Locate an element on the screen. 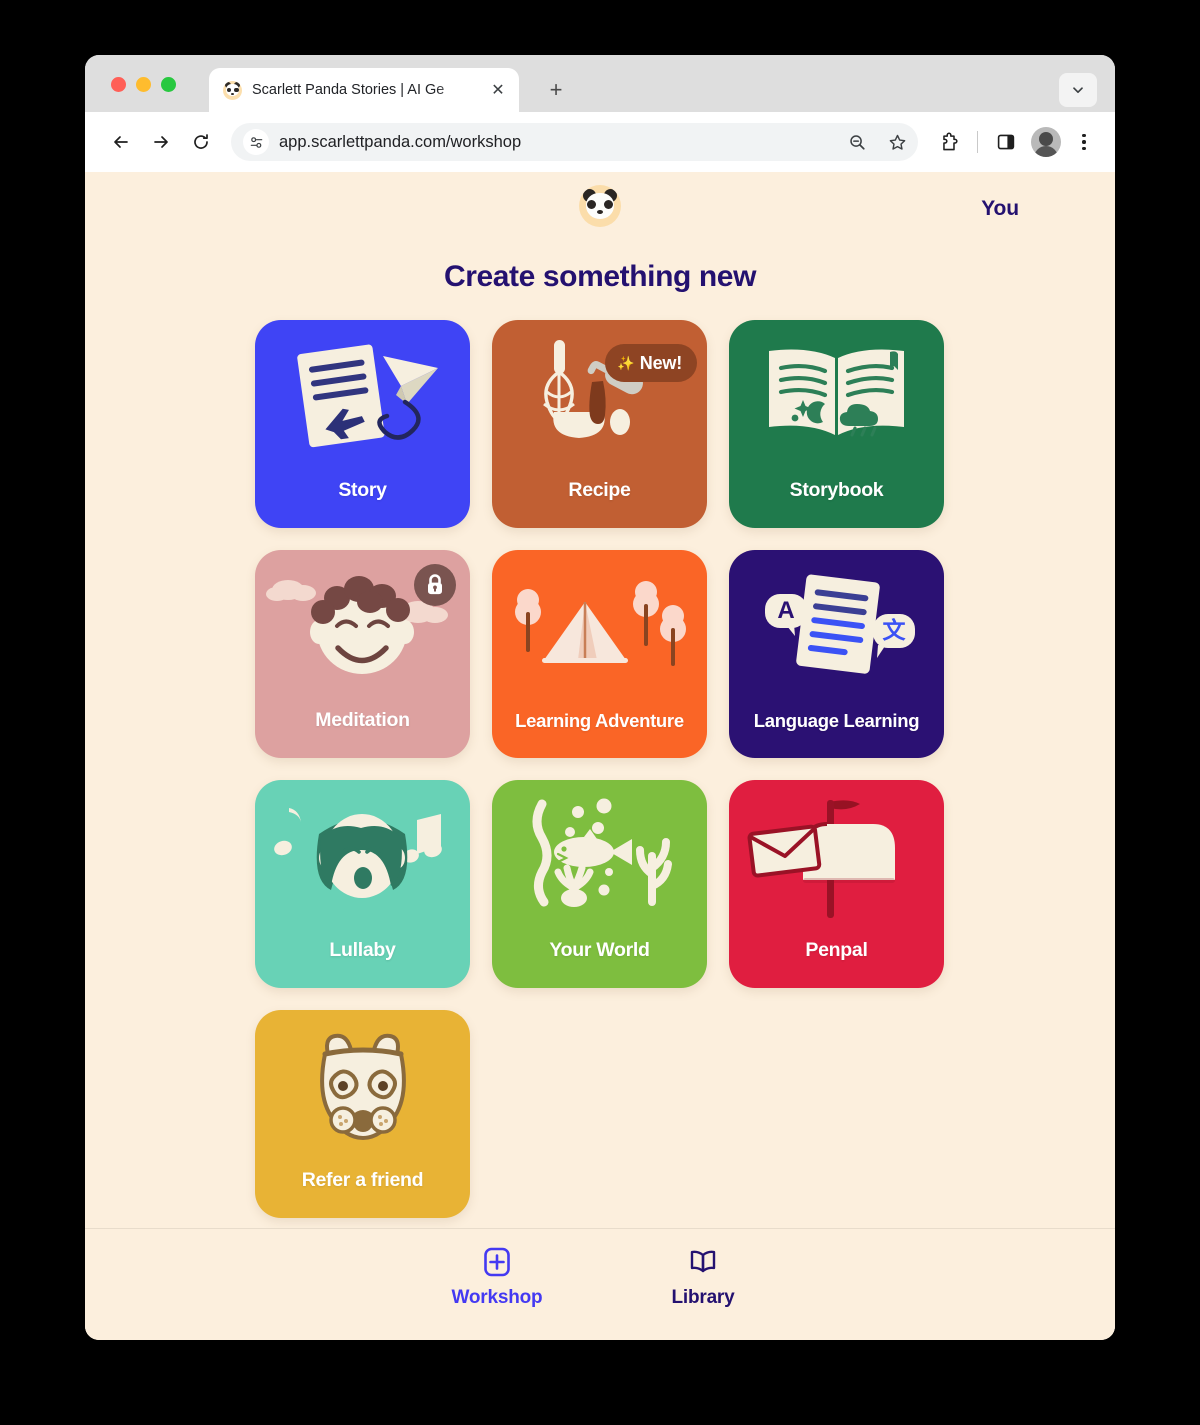 The height and width of the screenshot is (1425, 1200). minimize-window-button is located at coordinates (143, 84).